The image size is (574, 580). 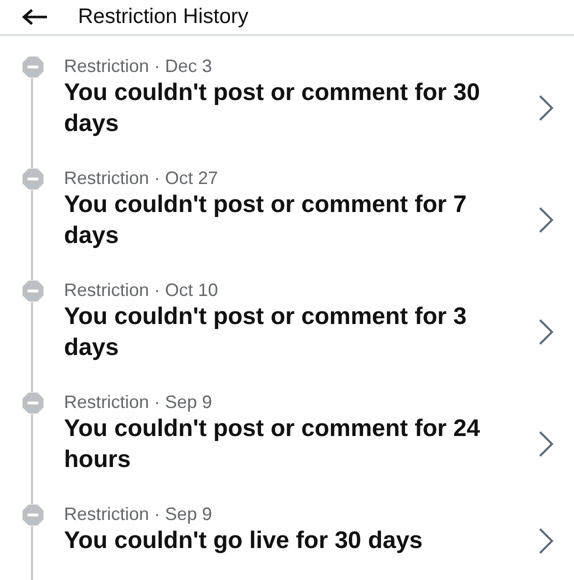 I want to click on restriction-date: Restriction · Dec 3, so click(x=139, y=66).